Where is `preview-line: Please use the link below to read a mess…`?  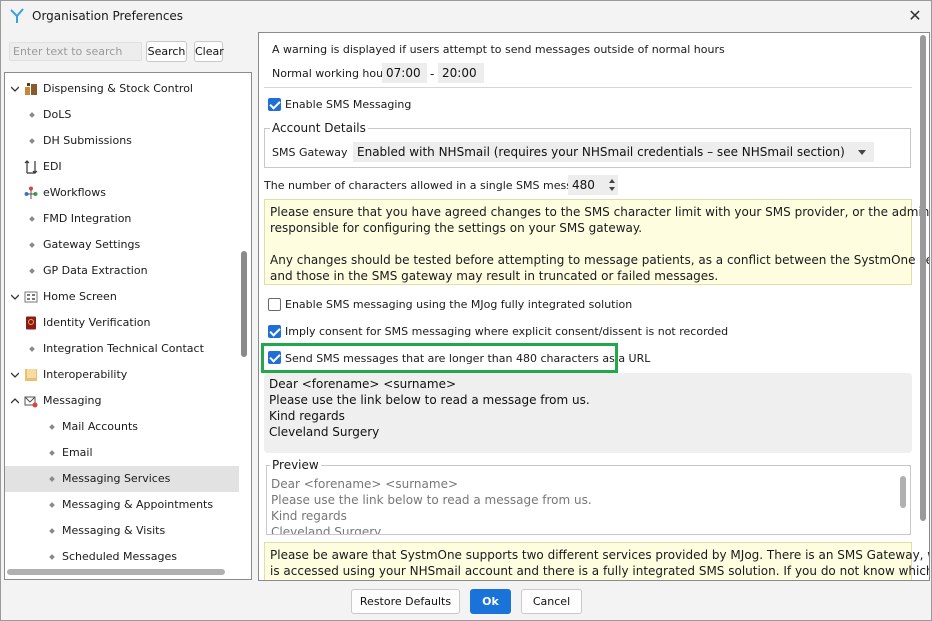
preview-line: Please use the link below to read a mess… is located at coordinates (431, 500).